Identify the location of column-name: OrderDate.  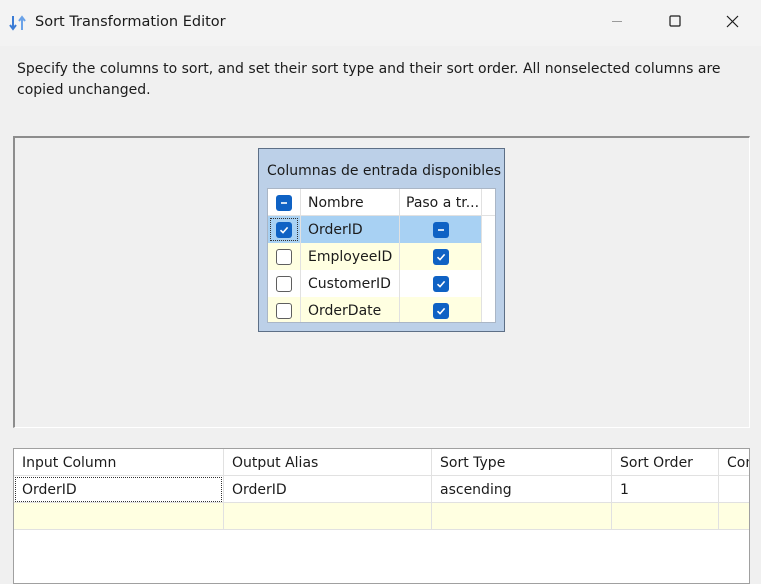
(349, 309).